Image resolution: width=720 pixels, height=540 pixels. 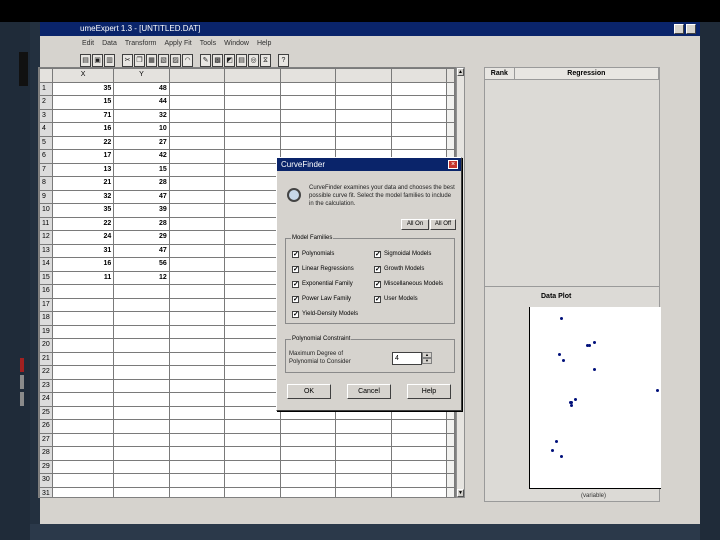 What do you see at coordinates (83, 237) in the screenshot?
I see `cell-x: 24` at bounding box center [83, 237].